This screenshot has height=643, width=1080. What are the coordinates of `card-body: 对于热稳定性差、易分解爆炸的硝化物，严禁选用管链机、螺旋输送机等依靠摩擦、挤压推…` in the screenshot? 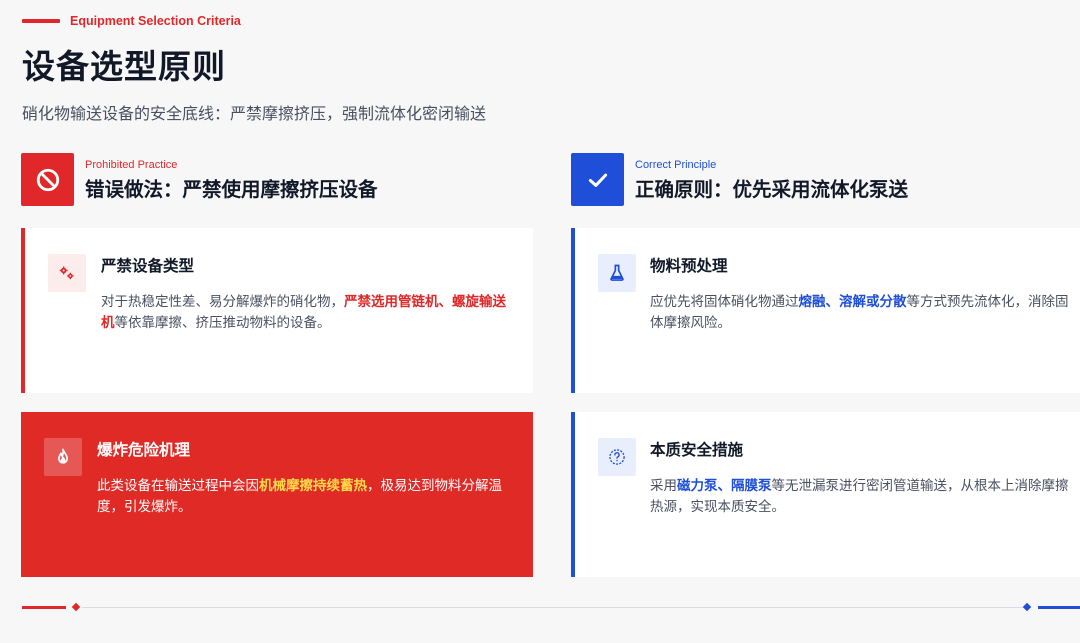 It's located at (307, 313).